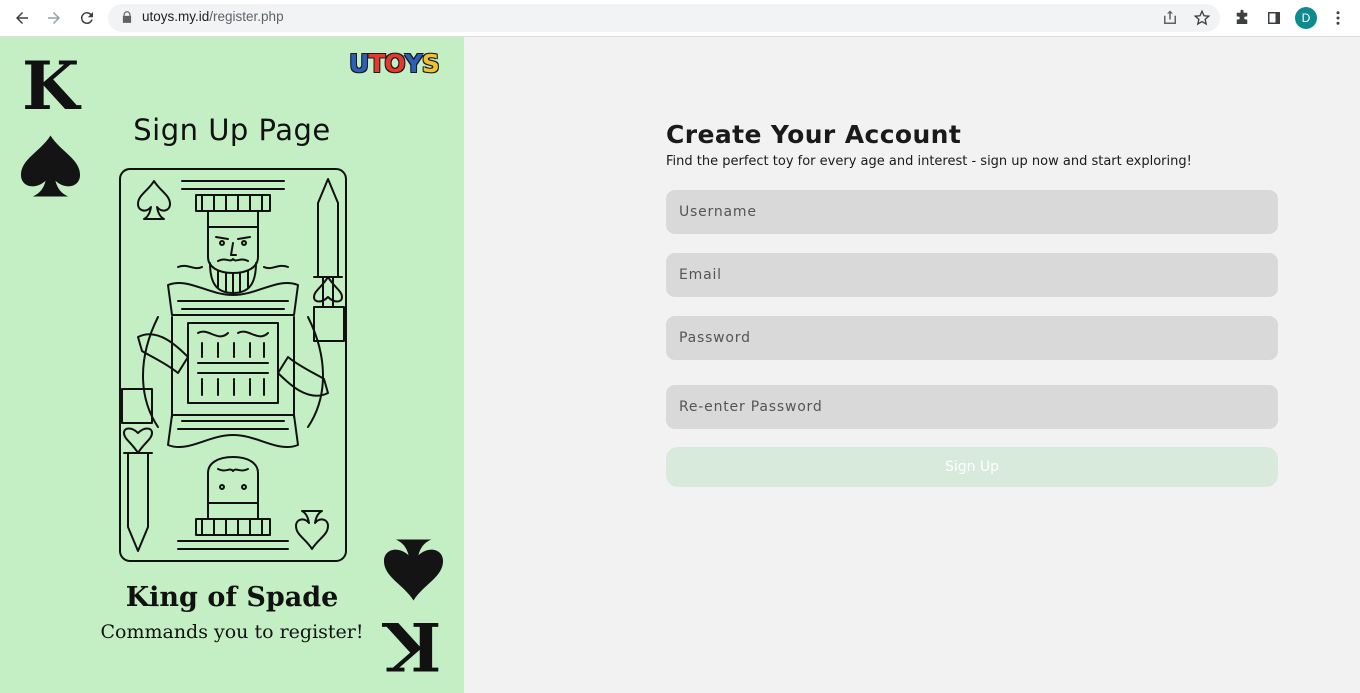 This screenshot has height=693, width=1360. What do you see at coordinates (972, 212) in the screenshot?
I see `username-input` at bounding box center [972, 212].